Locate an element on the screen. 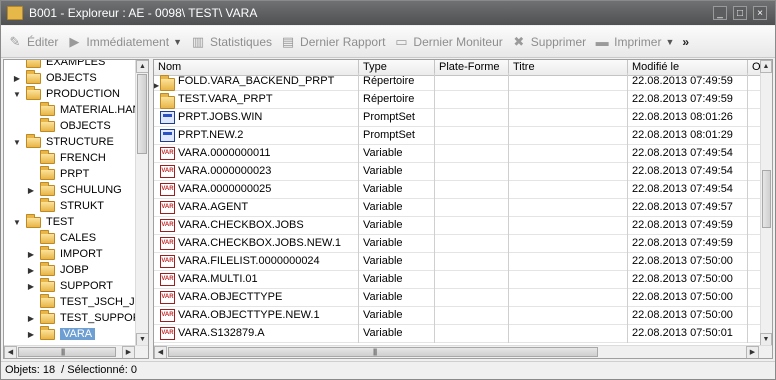  toolbar-overflow-button: » is located at coordinates (685, 42).